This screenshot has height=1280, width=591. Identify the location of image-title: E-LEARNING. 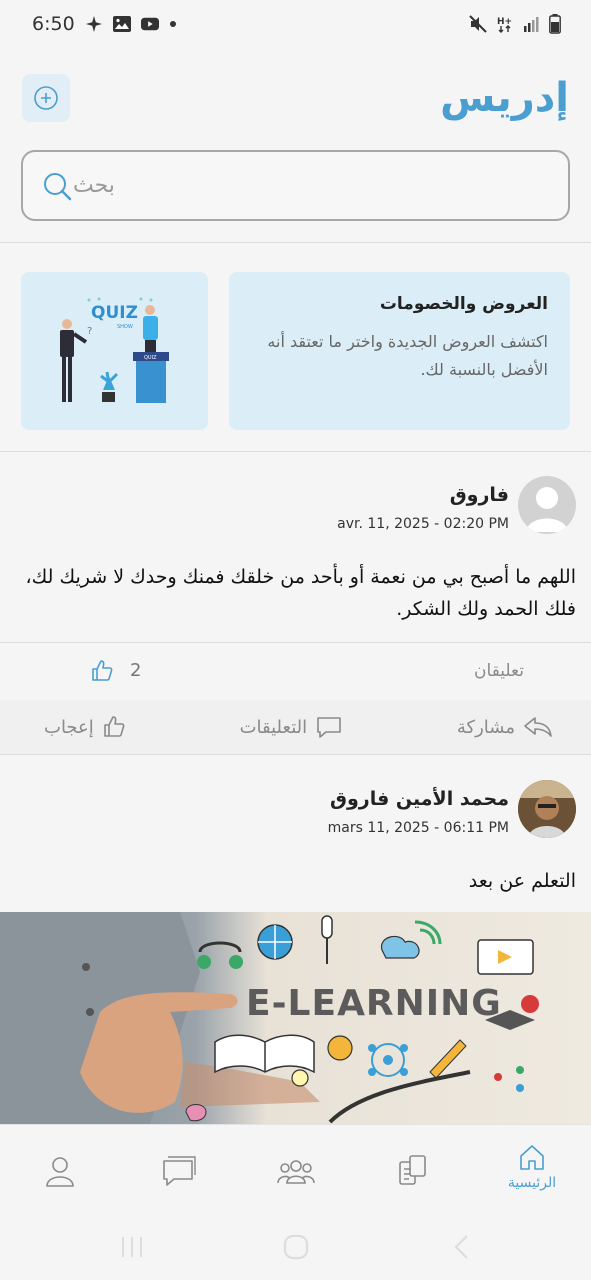
(374, 1003).